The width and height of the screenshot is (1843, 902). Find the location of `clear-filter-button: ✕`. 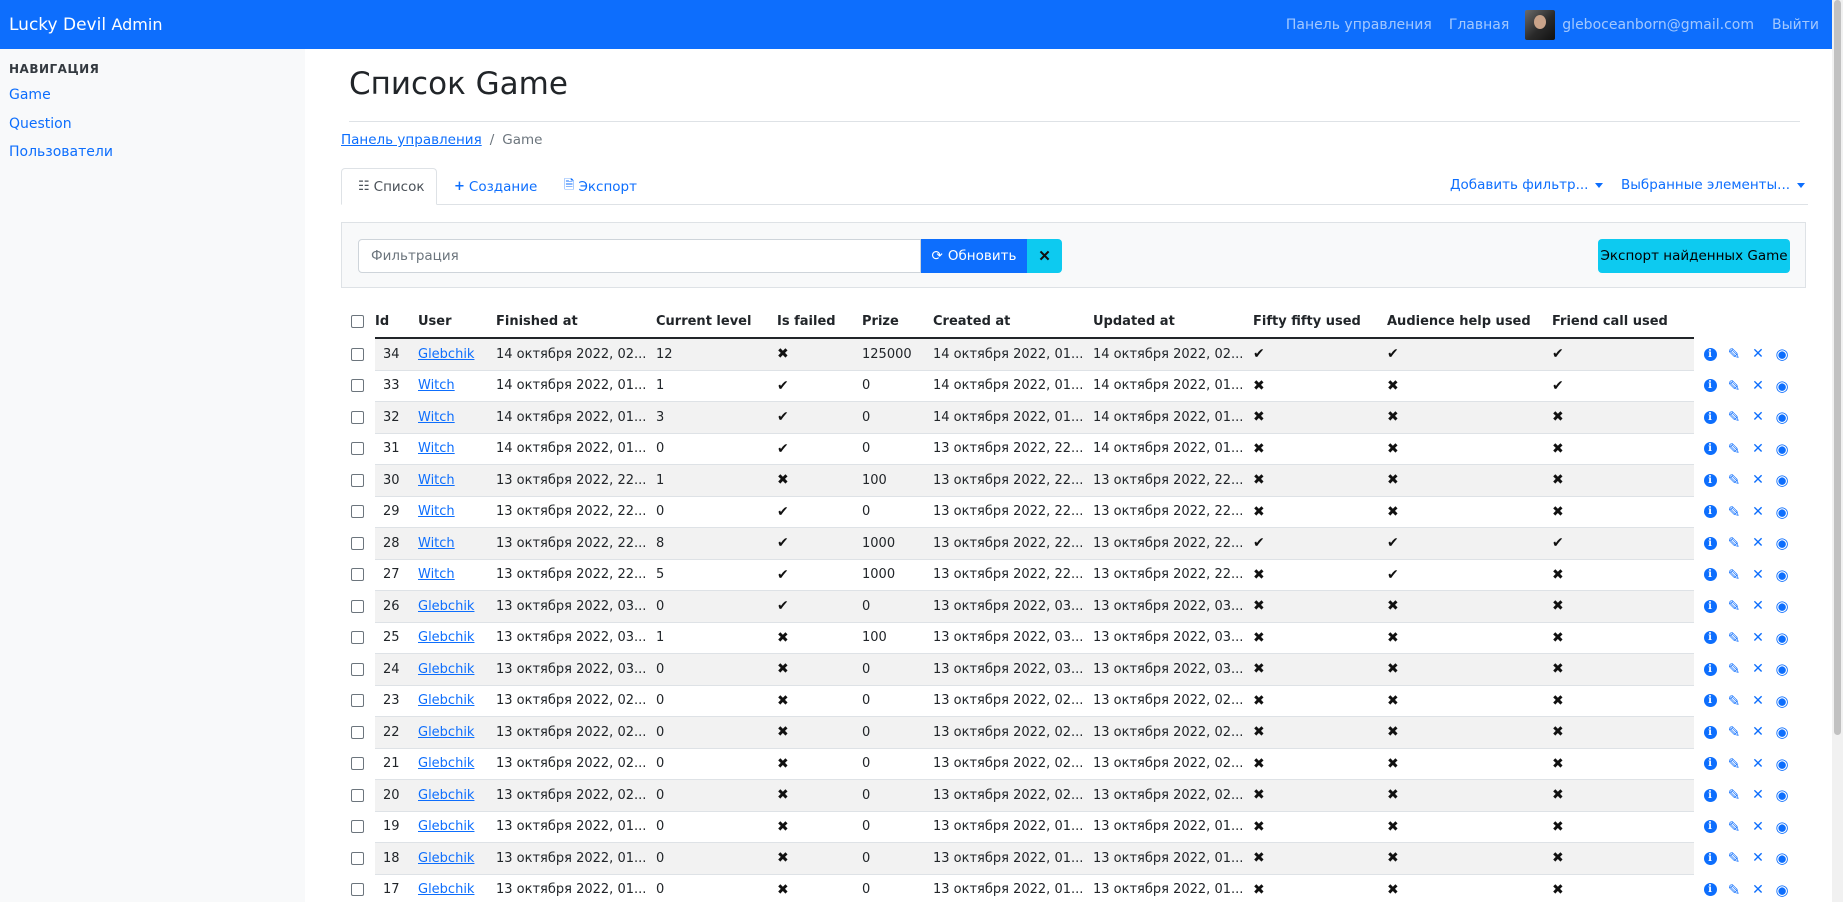

clear-filter-button: ✕ is located at coordinates (1044, 256).